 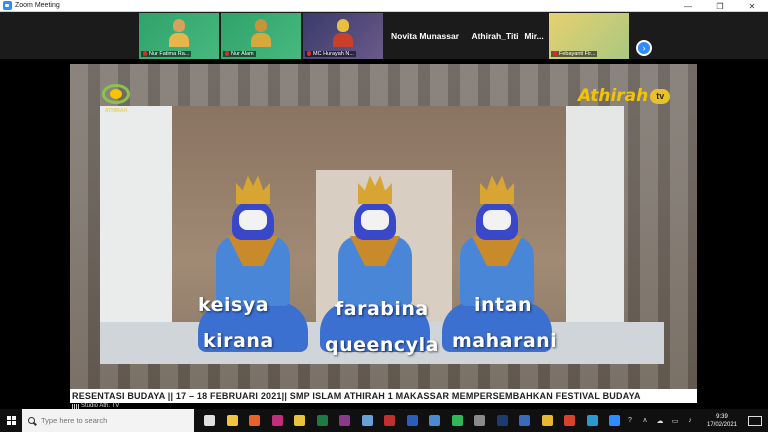 I want to click on file-explorer-icon, so click(x=232, y=420).